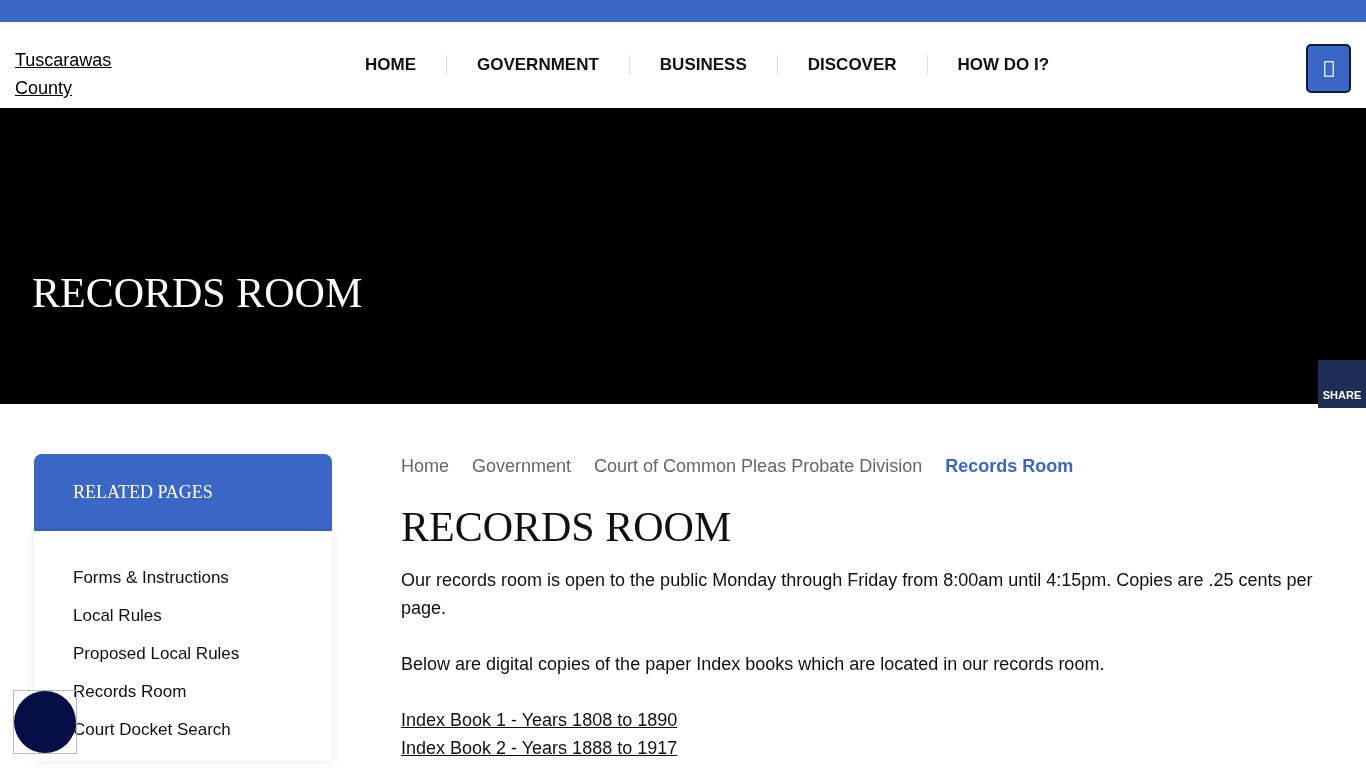  What do you see at coordinates (1003, 65) in the screenshot?
I see `nav-link: HOW DO I?` at bounding box center [1003, 65].